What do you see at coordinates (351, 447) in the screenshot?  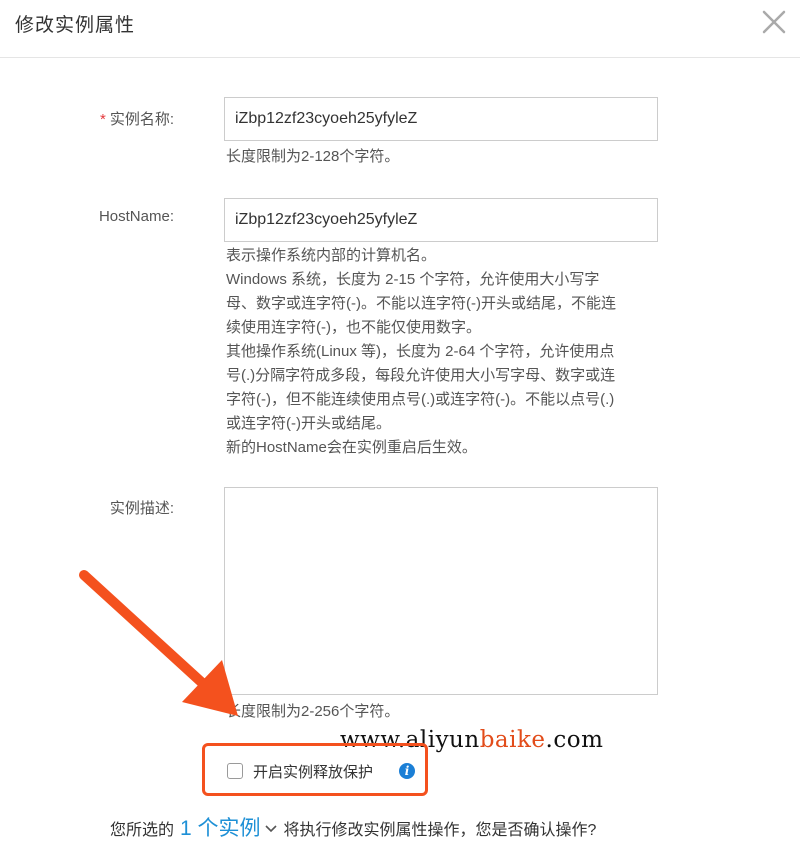 I see `hostname-help-line: 新的HostName会在实例重启后生效。` at bounding box center [351, 447].